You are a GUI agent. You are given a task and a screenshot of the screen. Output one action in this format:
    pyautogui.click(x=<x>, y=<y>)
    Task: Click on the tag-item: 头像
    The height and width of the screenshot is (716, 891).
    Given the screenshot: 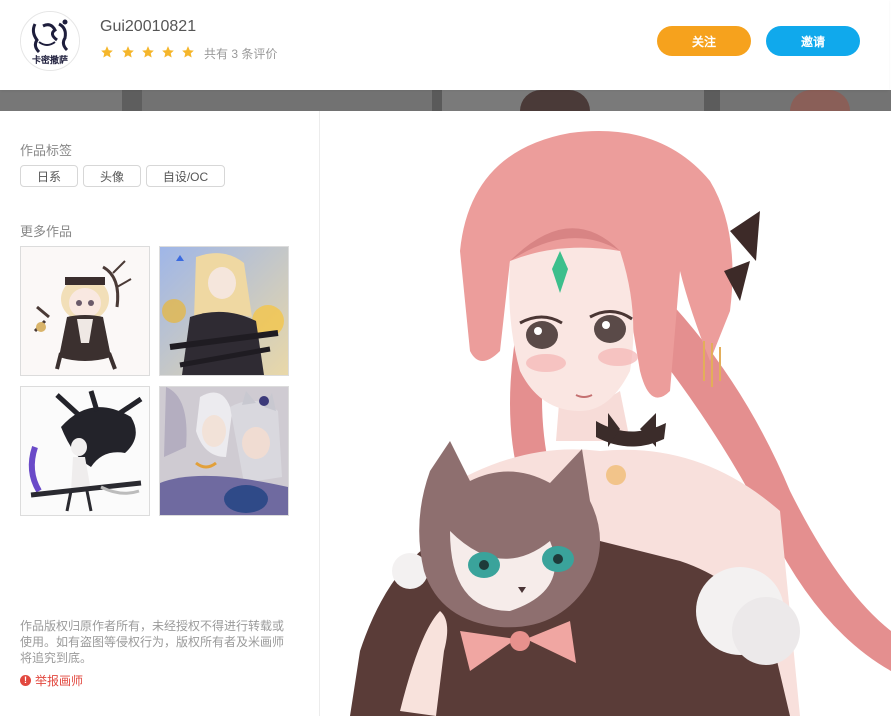 What is the action you would take?
    pyautogui.click(x=112, y=176)
    